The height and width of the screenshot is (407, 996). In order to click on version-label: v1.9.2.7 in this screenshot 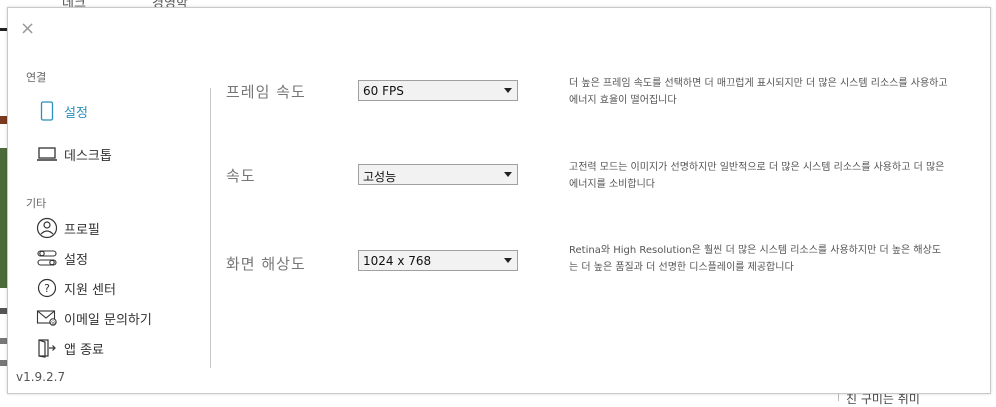, I will do `click(41, 377)`.